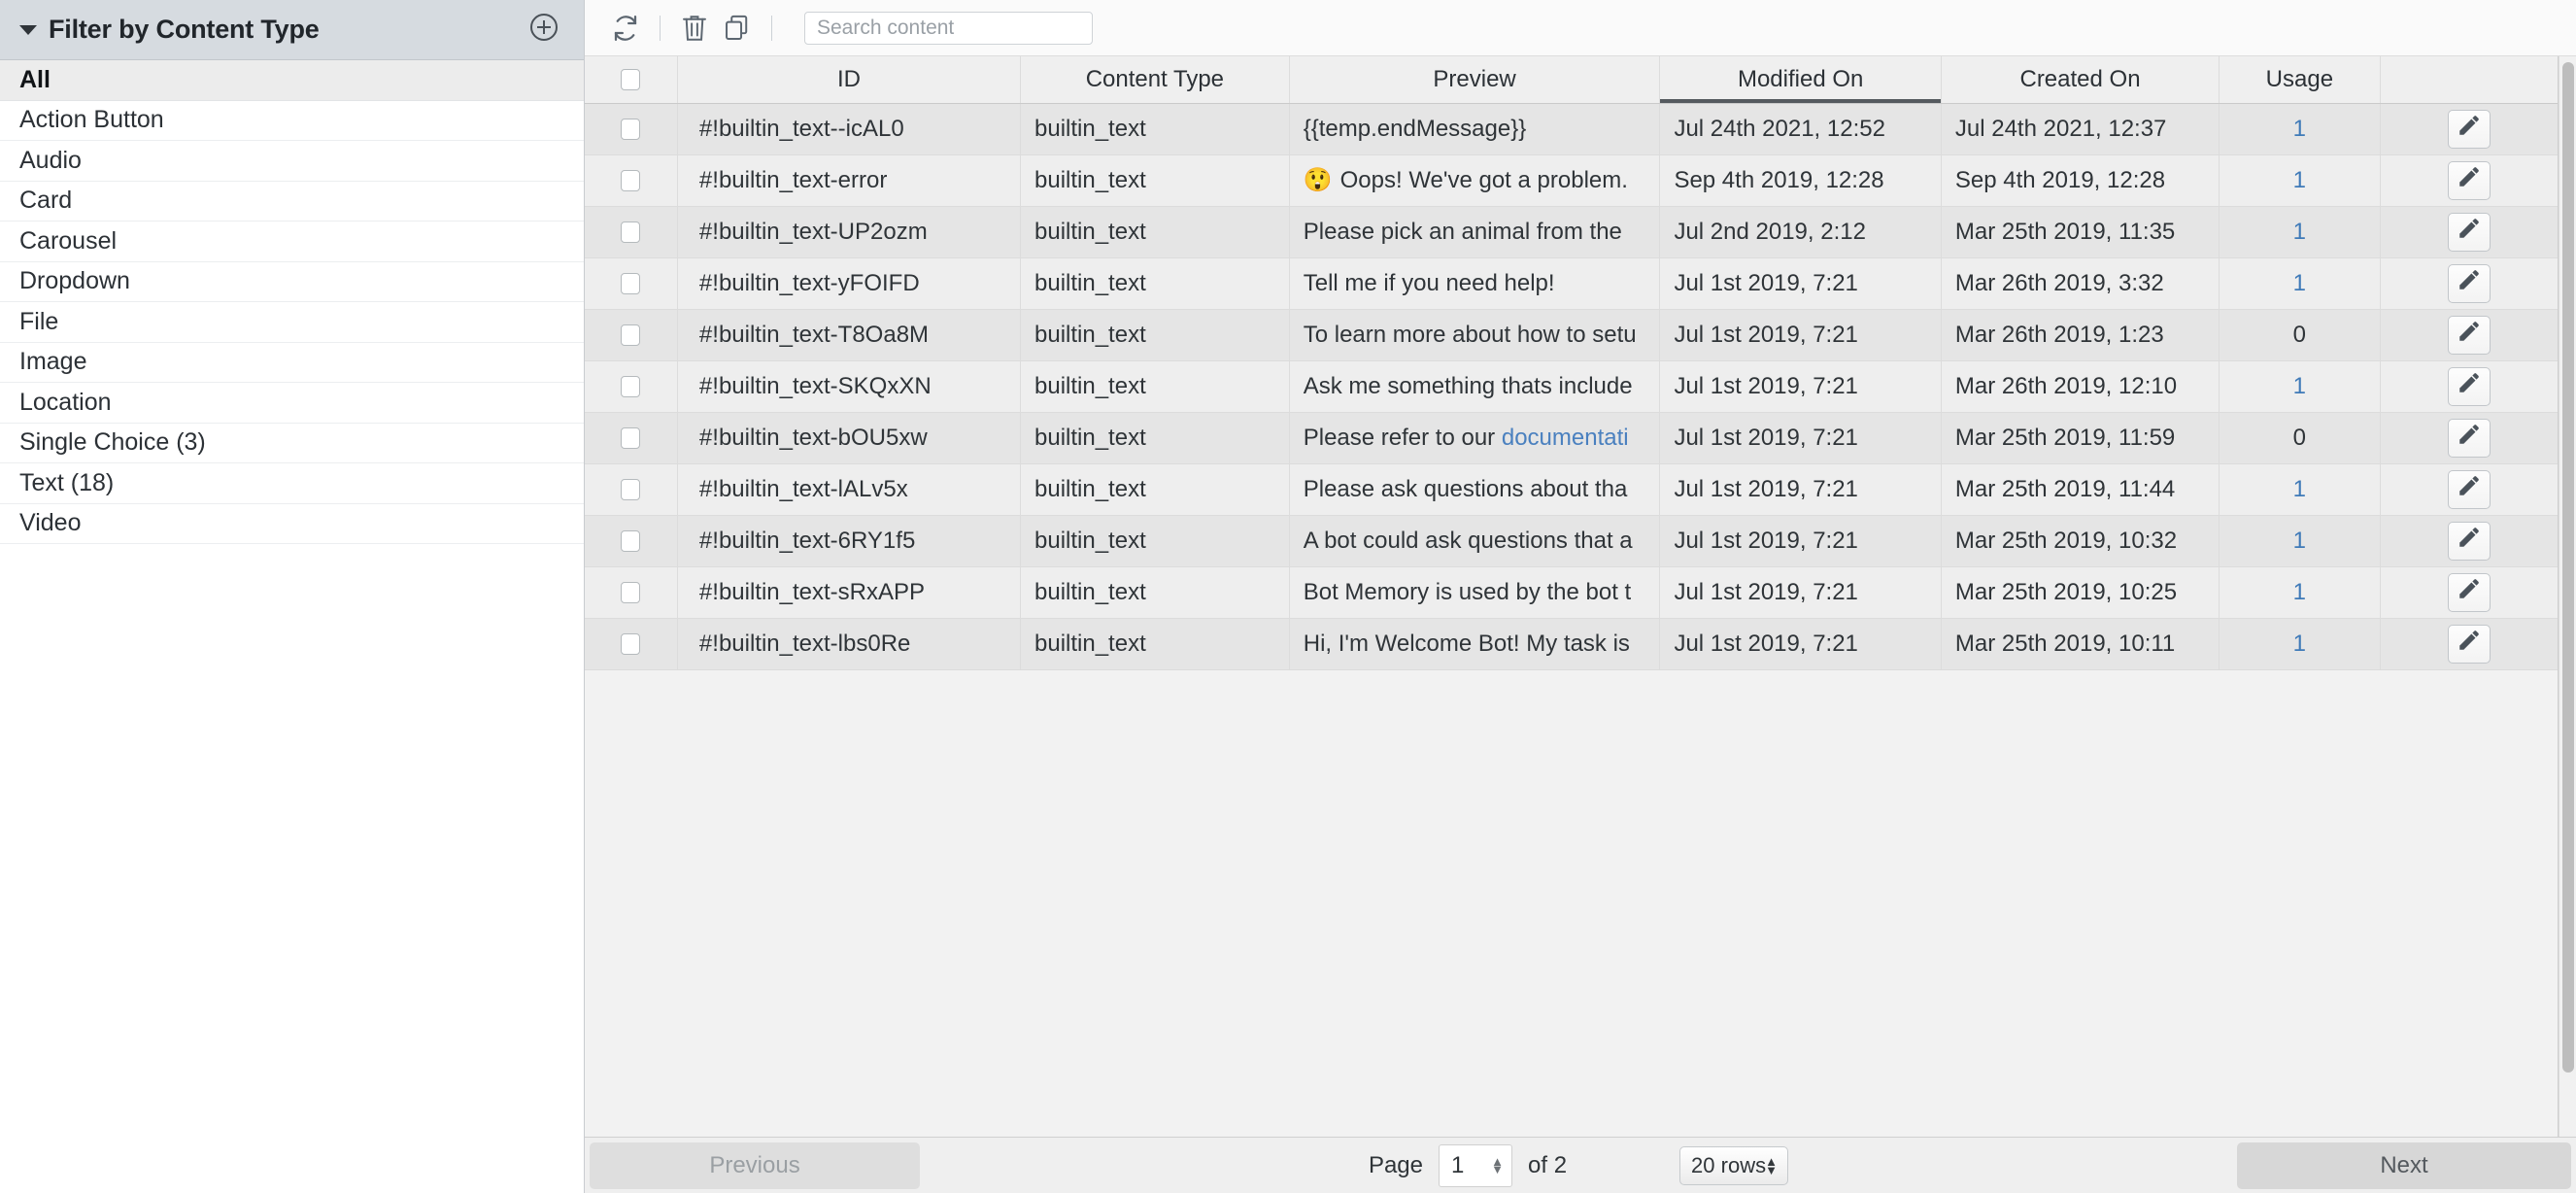 The width and height of the screenshot is (2576, 1193). What do you see at coordinates (737, 28) in the screenshot?
I see `copy-icon` at bounding box center [737, 28].